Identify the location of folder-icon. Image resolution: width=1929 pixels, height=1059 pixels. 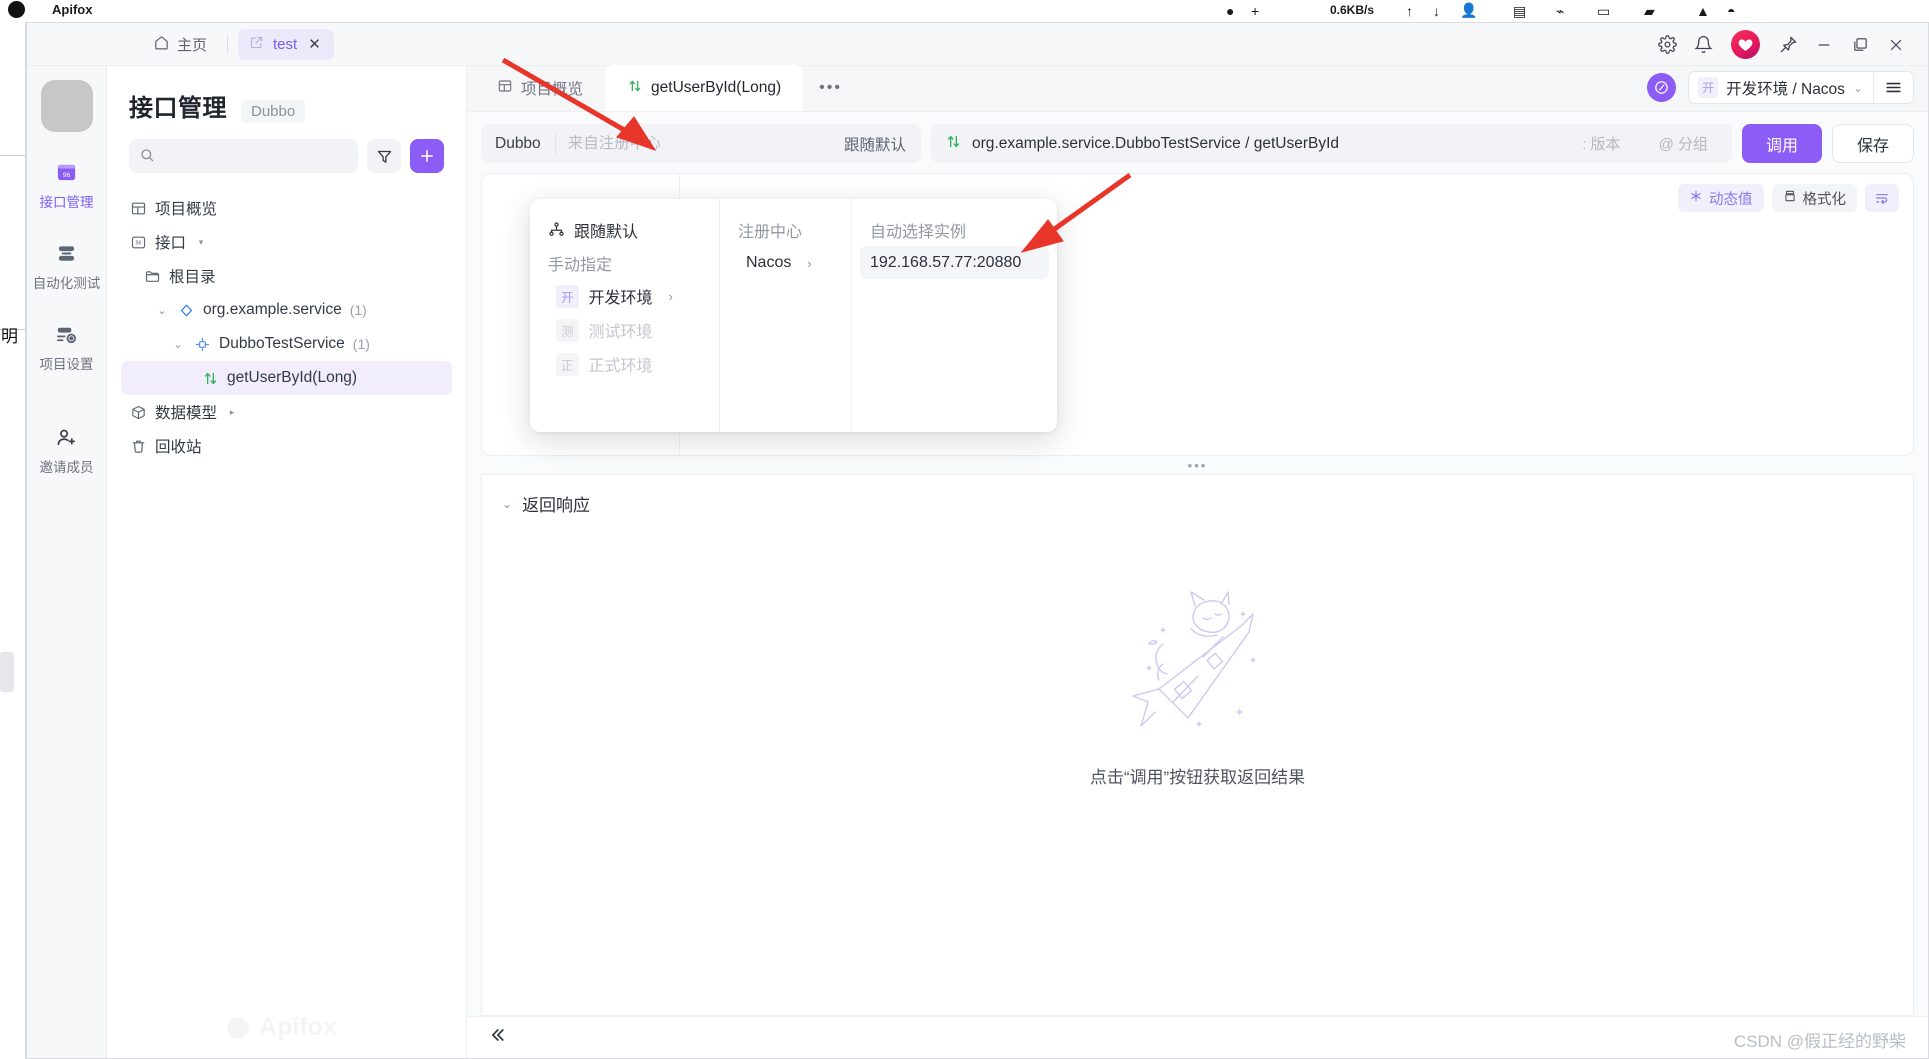
(152, 276).